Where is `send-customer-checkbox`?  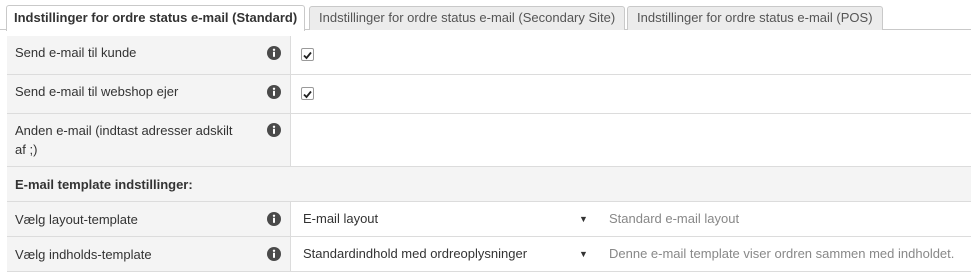 send-customer-checkbox is located at coordinates (307, 54).